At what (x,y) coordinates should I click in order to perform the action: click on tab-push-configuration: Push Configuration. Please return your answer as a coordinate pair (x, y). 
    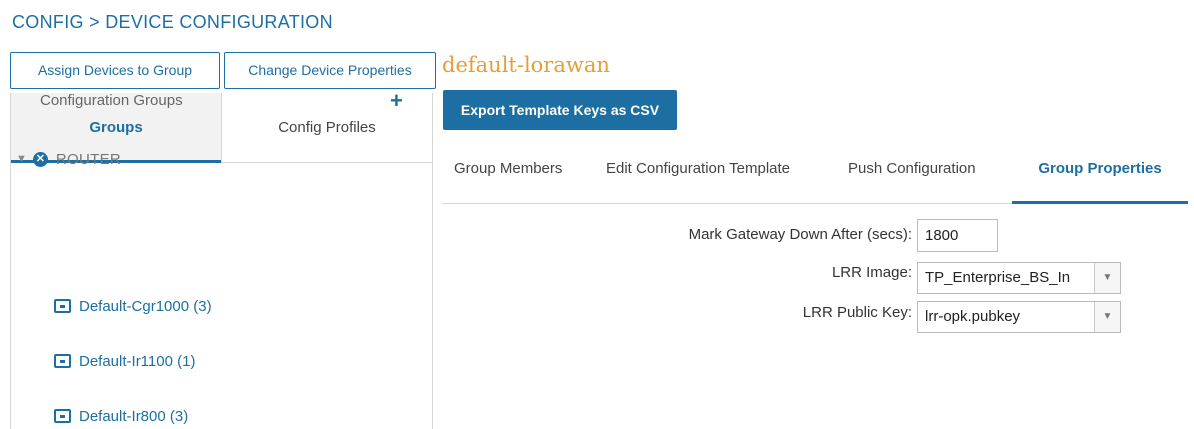
    Looking at the image, I should click on (912, 177).